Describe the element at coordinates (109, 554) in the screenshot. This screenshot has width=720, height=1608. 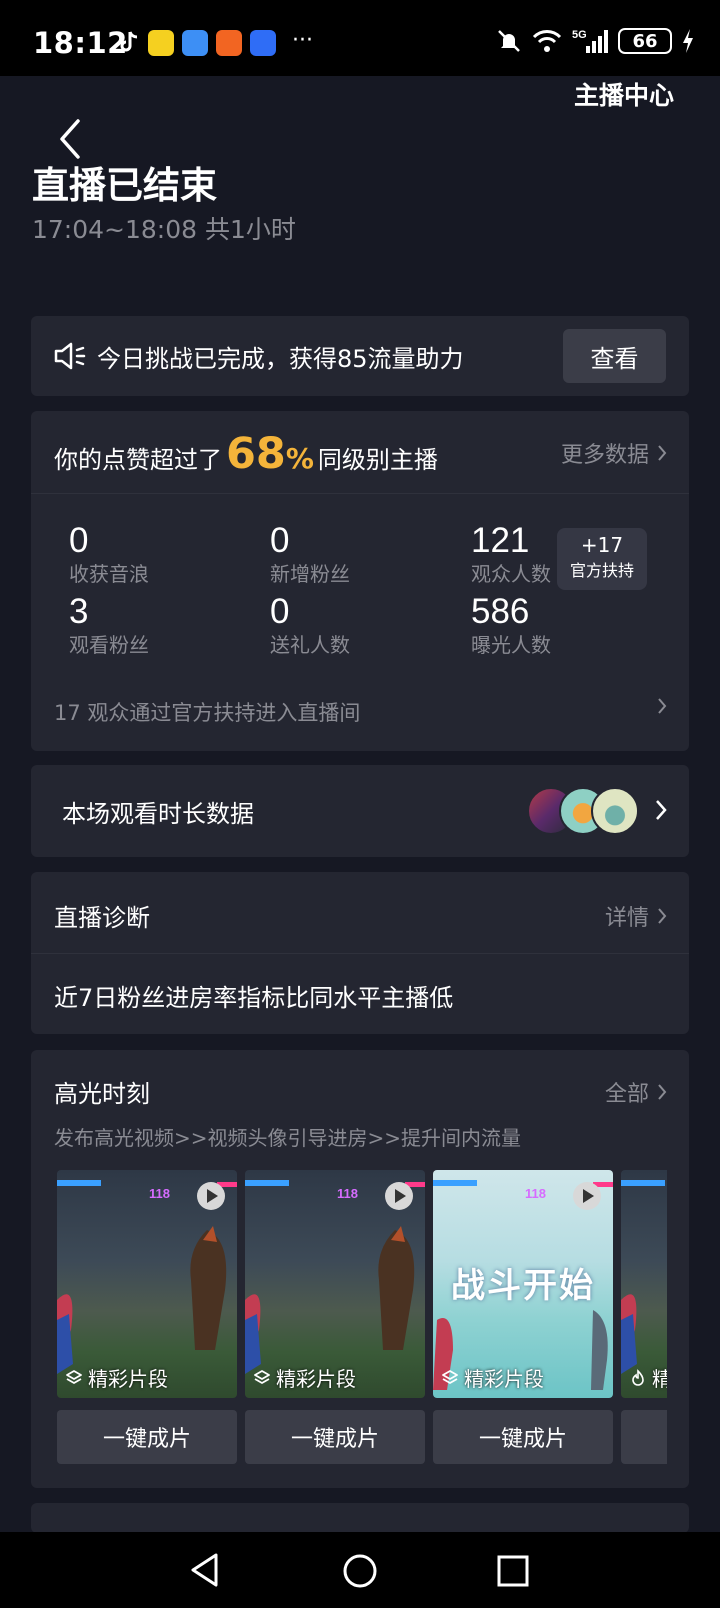
I see `metric-sound-waves: 0 收获音浪` at that location.